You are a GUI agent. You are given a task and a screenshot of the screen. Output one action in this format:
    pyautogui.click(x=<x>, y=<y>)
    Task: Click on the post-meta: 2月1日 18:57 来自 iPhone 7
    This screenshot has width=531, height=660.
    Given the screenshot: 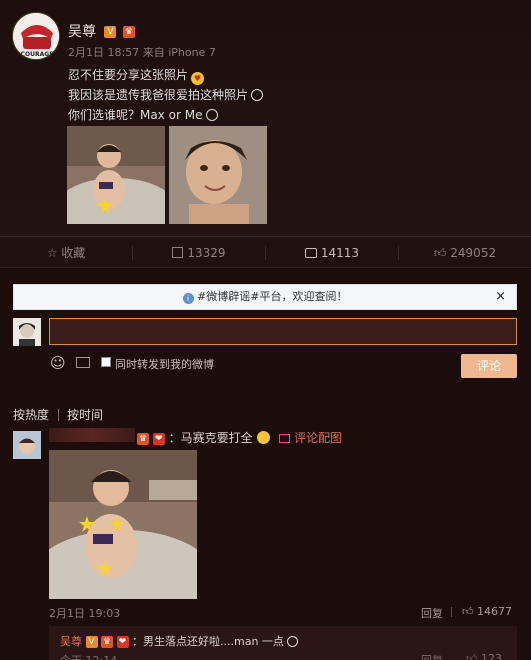 What is the action you would take?
    pyautogui.click(x=142, y=52)
    